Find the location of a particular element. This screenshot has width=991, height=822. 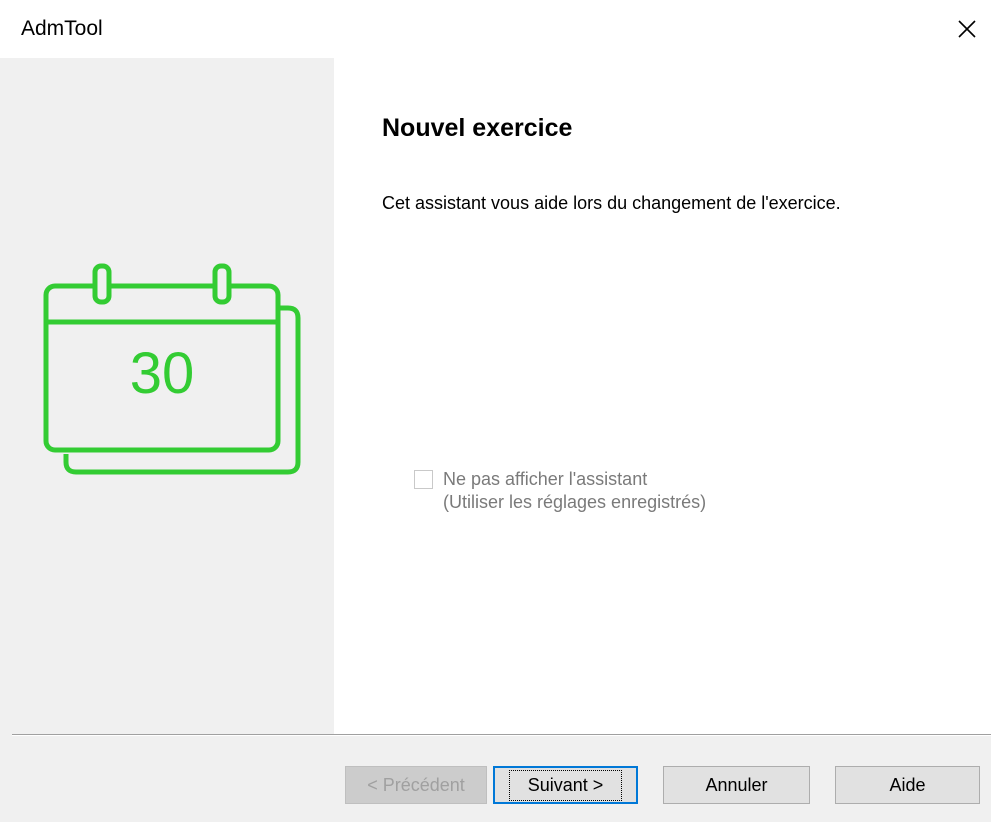

calendar-icon: 30 is located at coordinates (172, 369).